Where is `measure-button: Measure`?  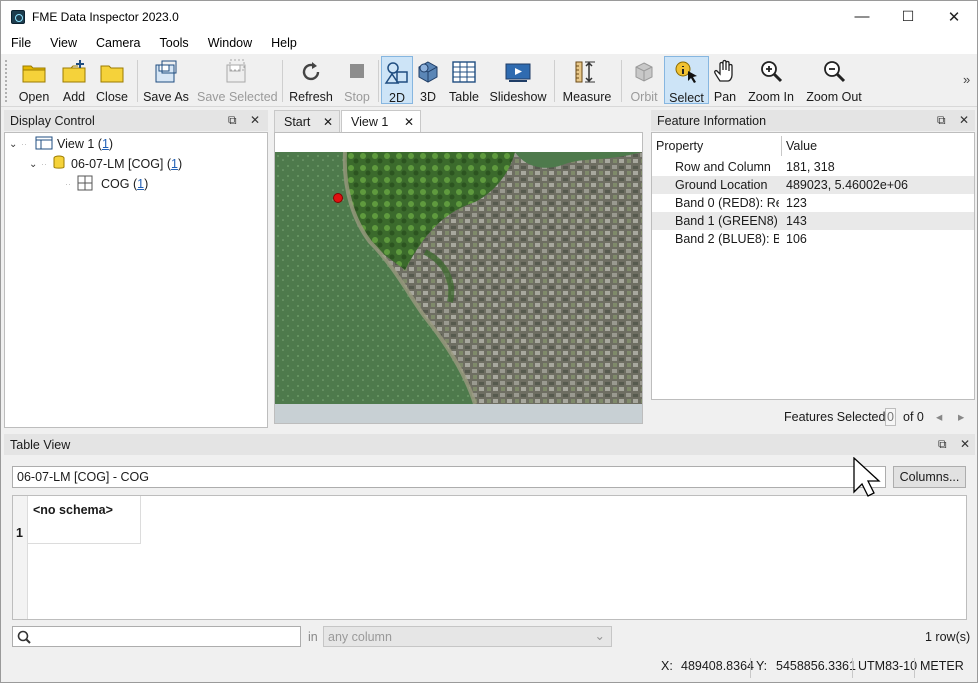 measure-button: Measure is located at coordinates (587, 80).